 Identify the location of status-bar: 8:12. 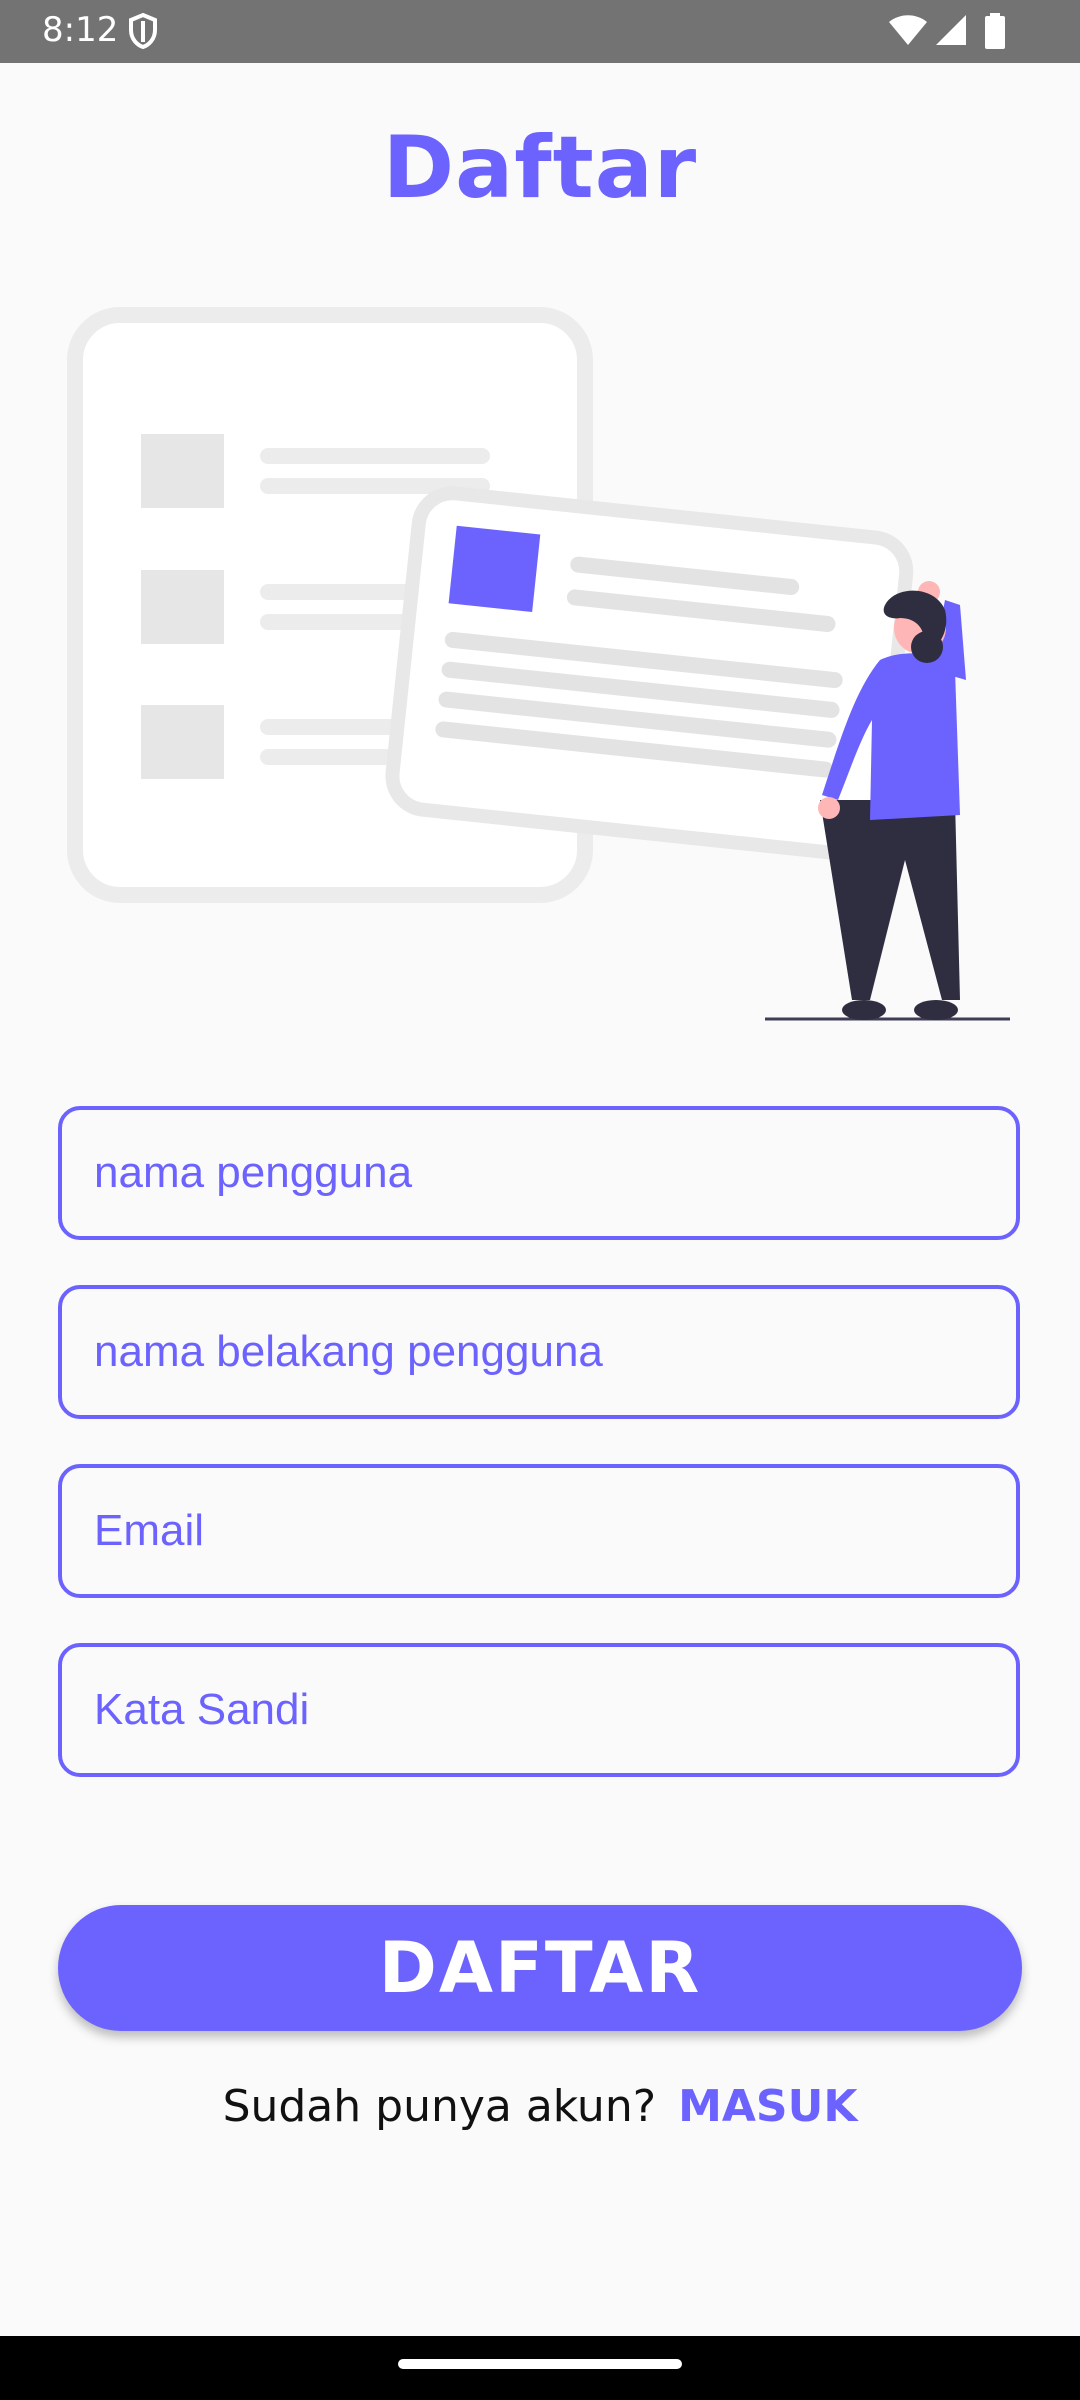
(540, 31).